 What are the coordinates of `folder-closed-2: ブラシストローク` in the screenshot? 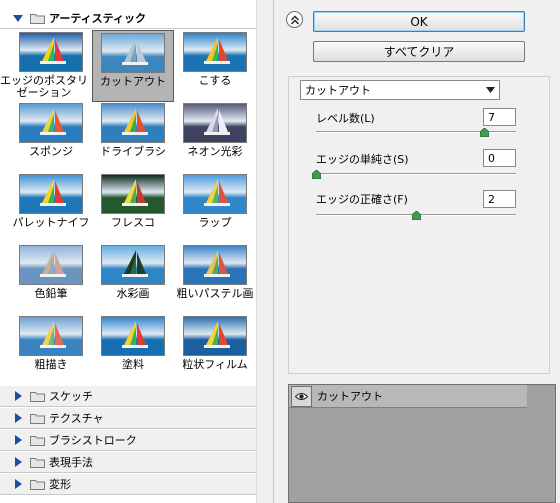 It's located at (128, 440).